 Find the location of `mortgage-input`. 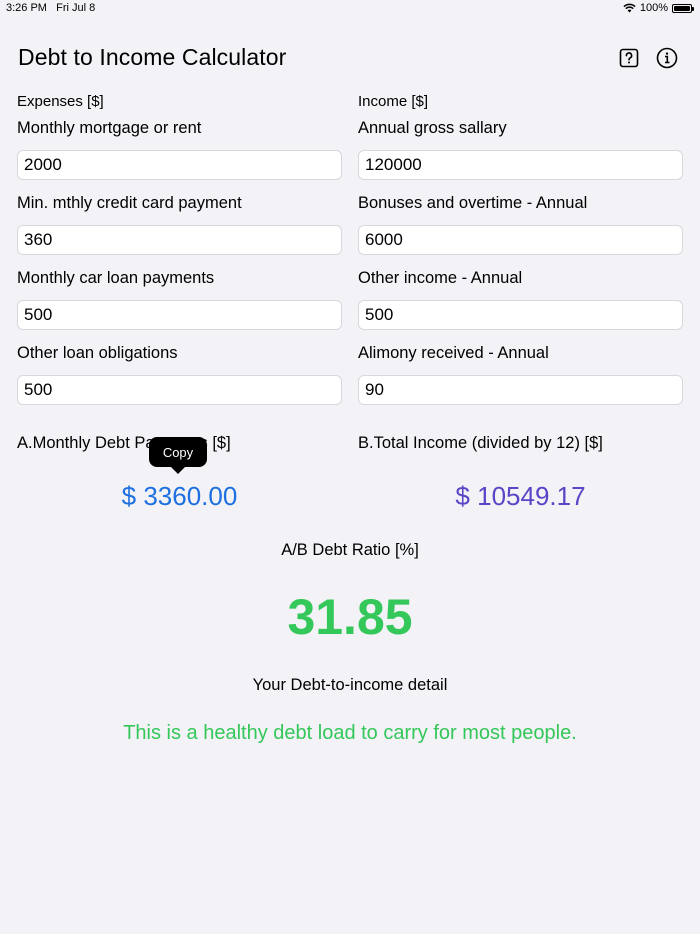

mortgage-input is located at coordinates (179, 165).